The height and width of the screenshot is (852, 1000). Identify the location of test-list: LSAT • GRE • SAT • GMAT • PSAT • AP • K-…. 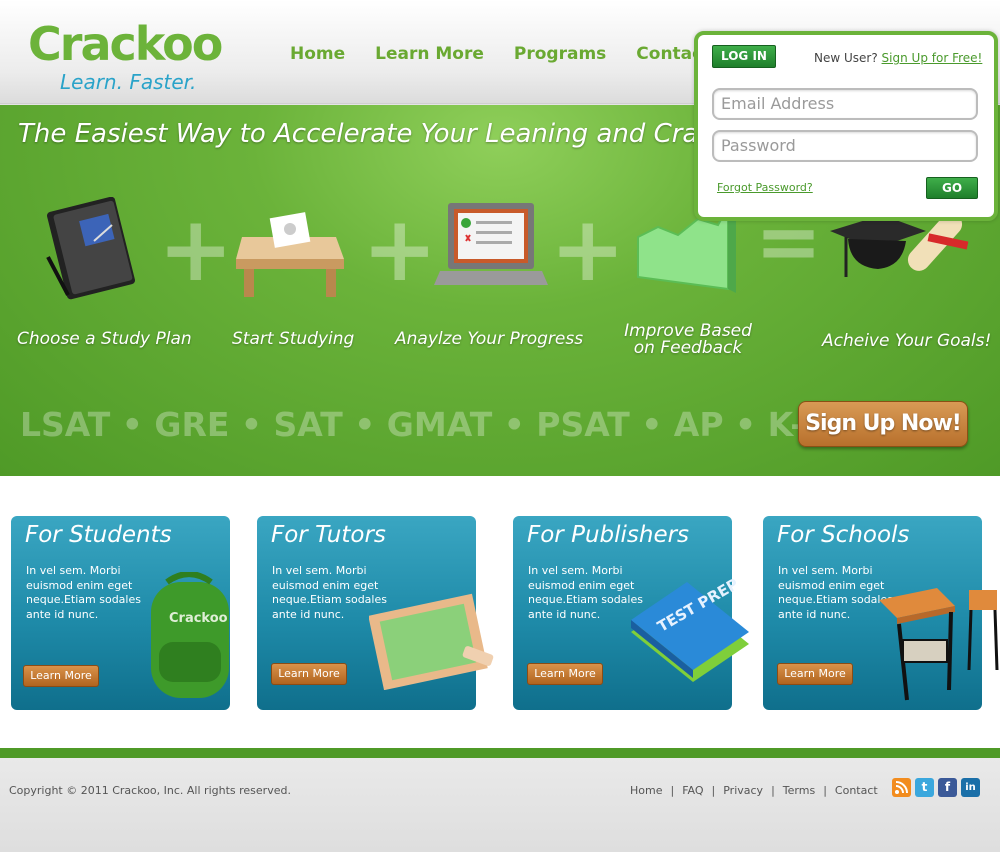
(435, 424).